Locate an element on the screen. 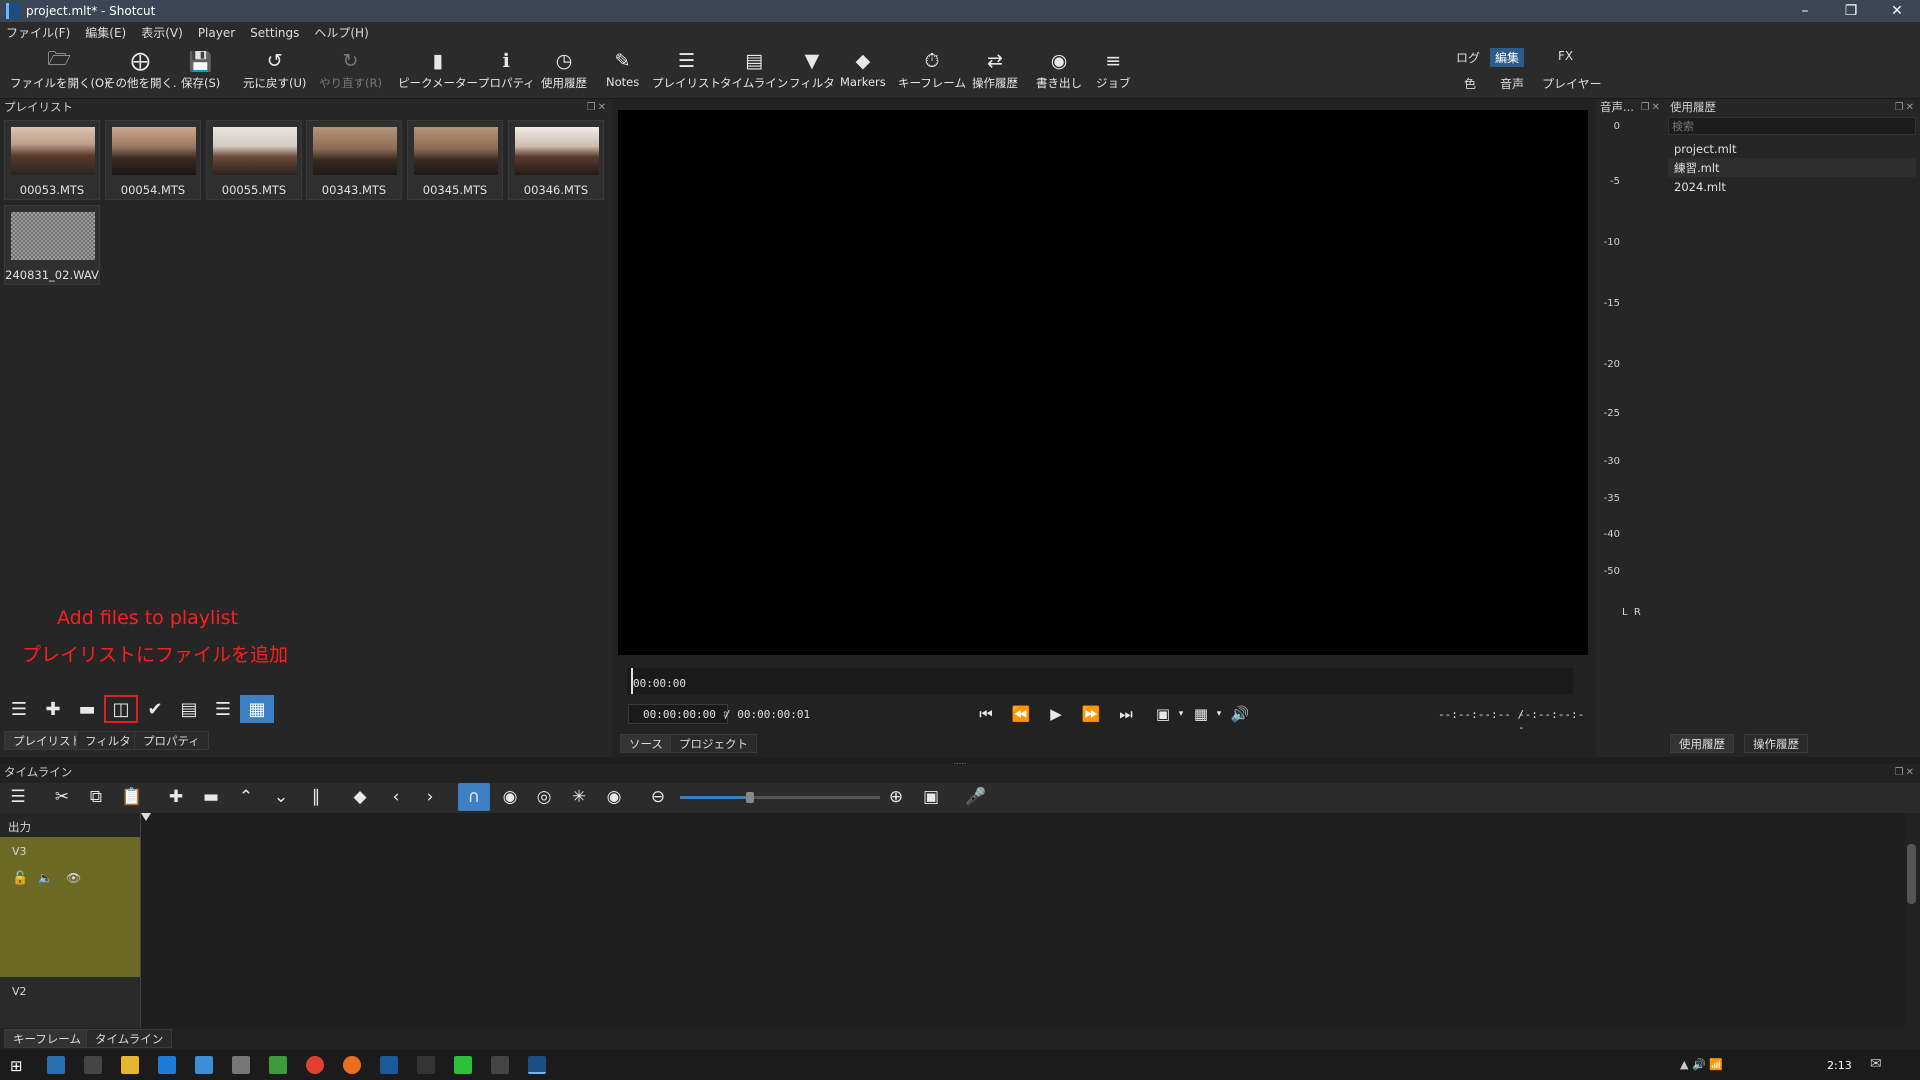 The image size is (1920, 1080). history-button: ⇄ 操作履歴 is located at coordinates (995, 69).